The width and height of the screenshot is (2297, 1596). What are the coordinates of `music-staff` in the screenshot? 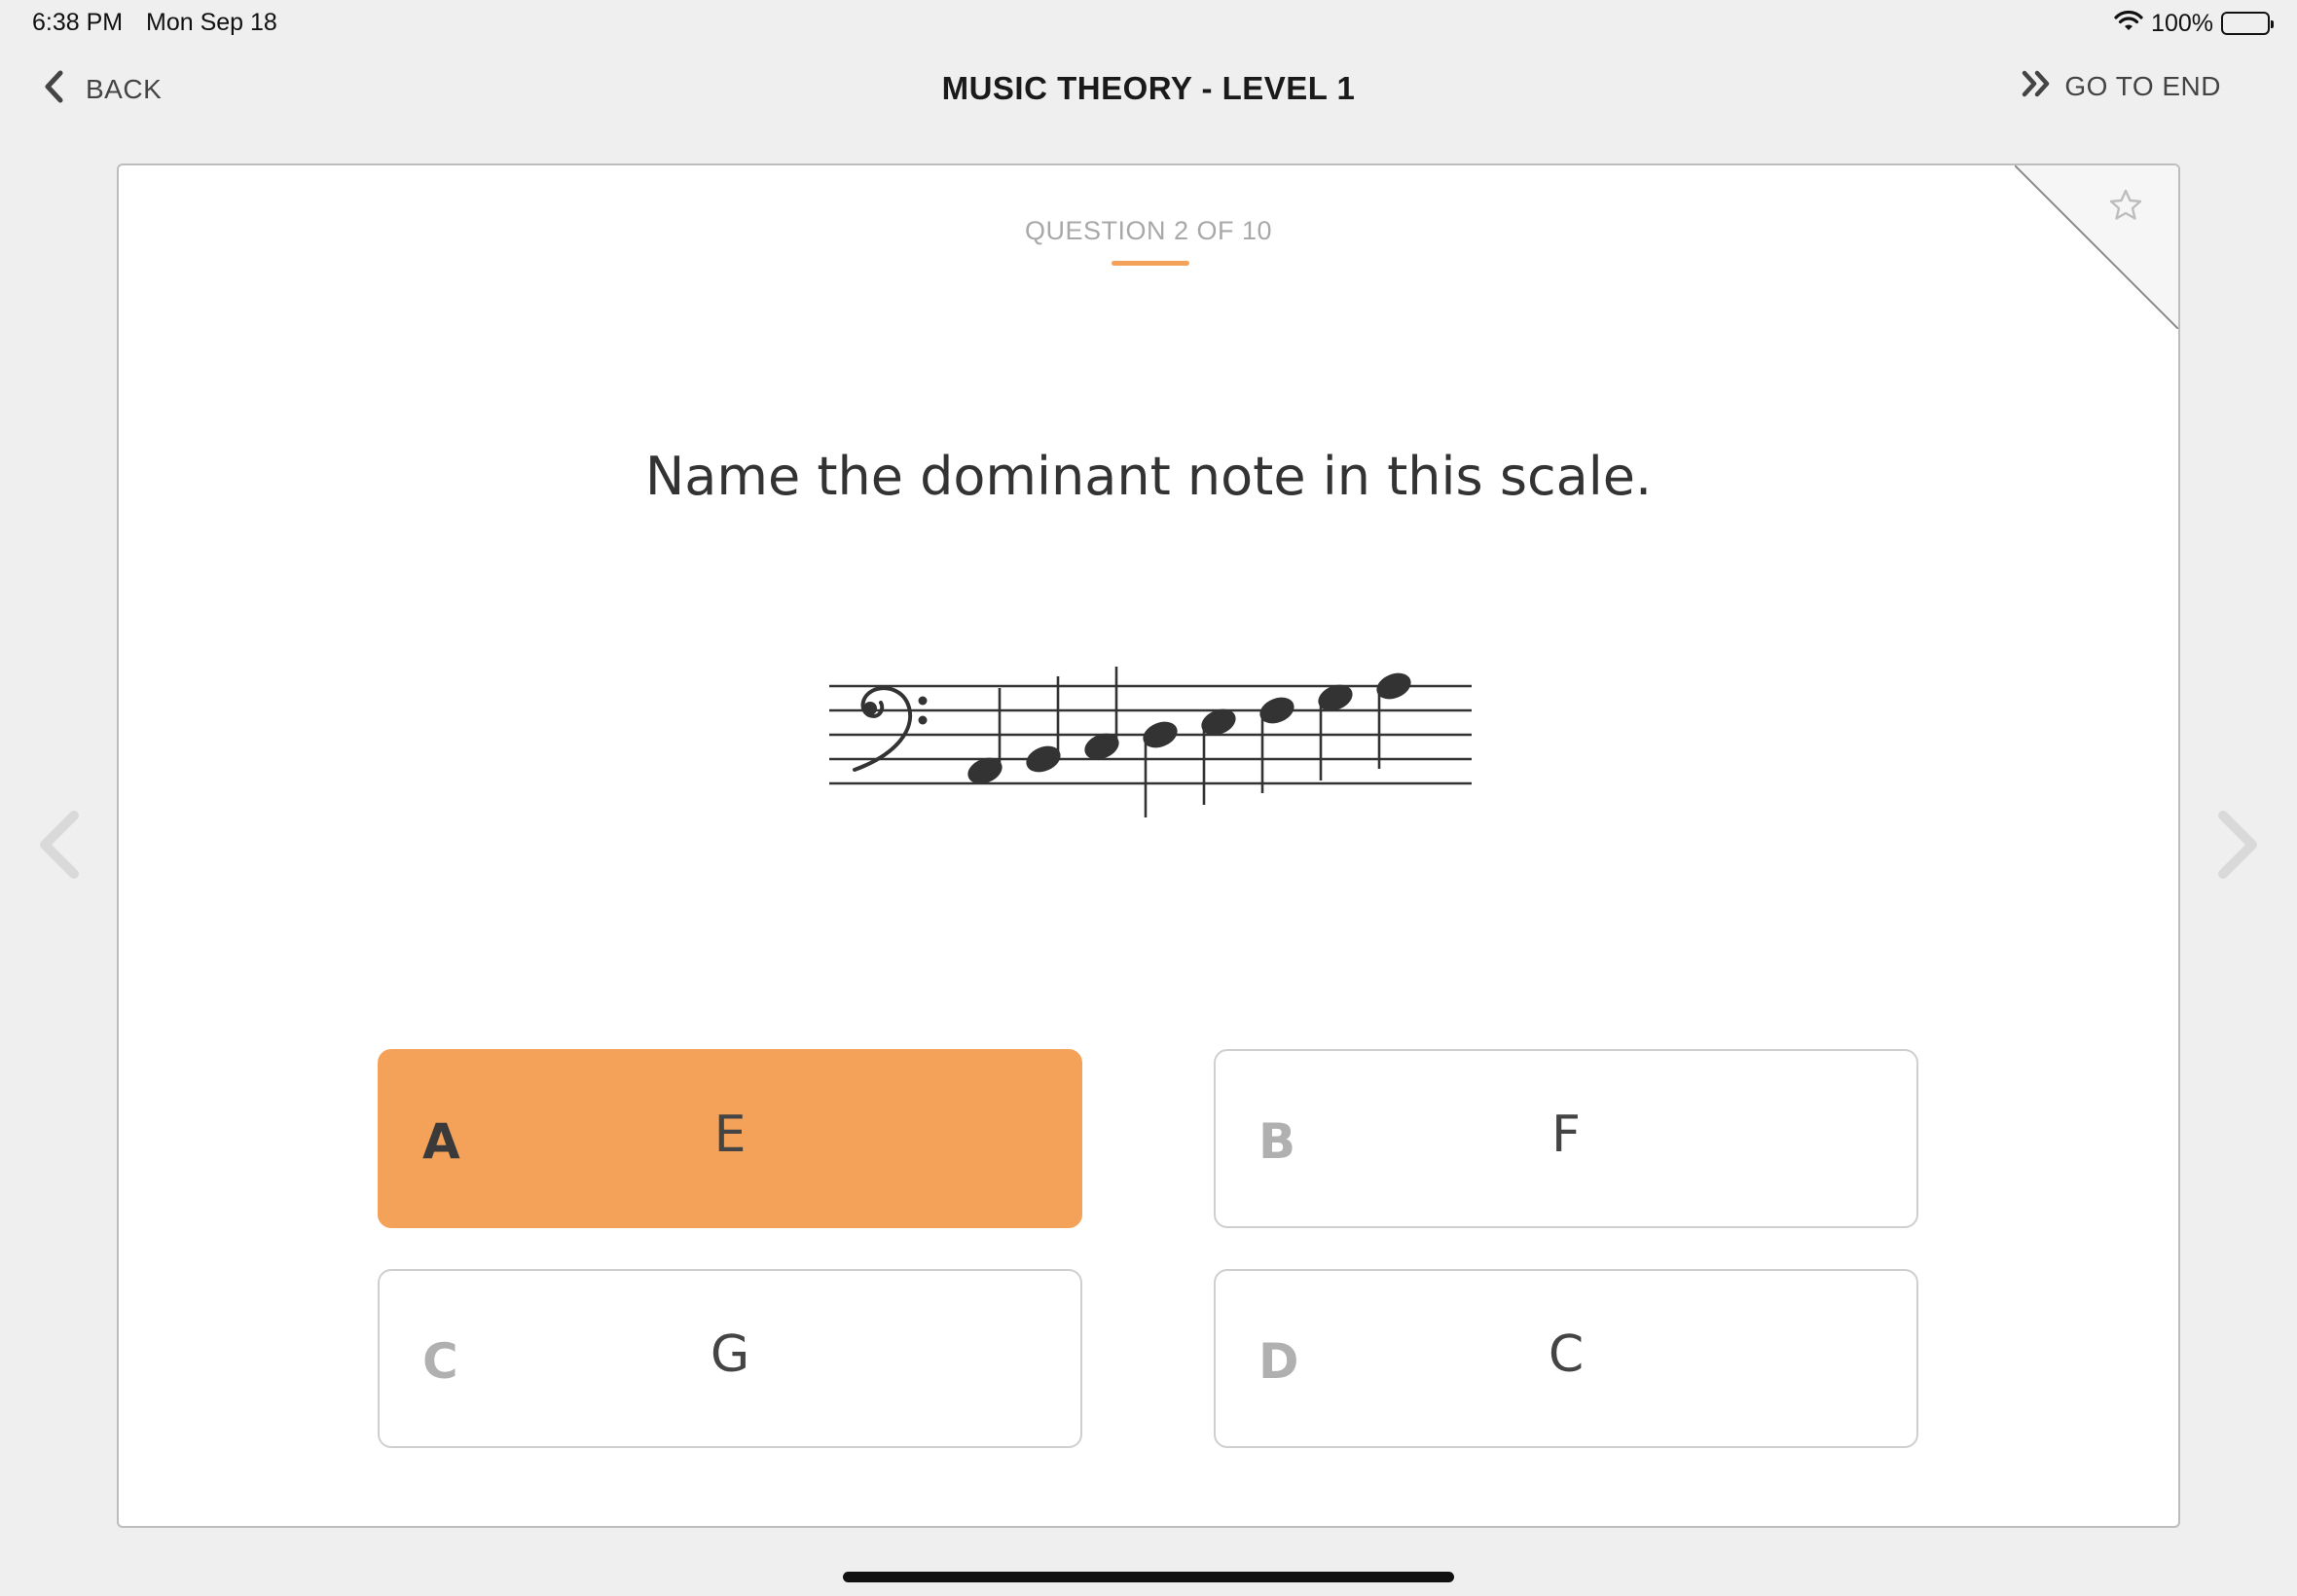 It's located at (1151, 742).